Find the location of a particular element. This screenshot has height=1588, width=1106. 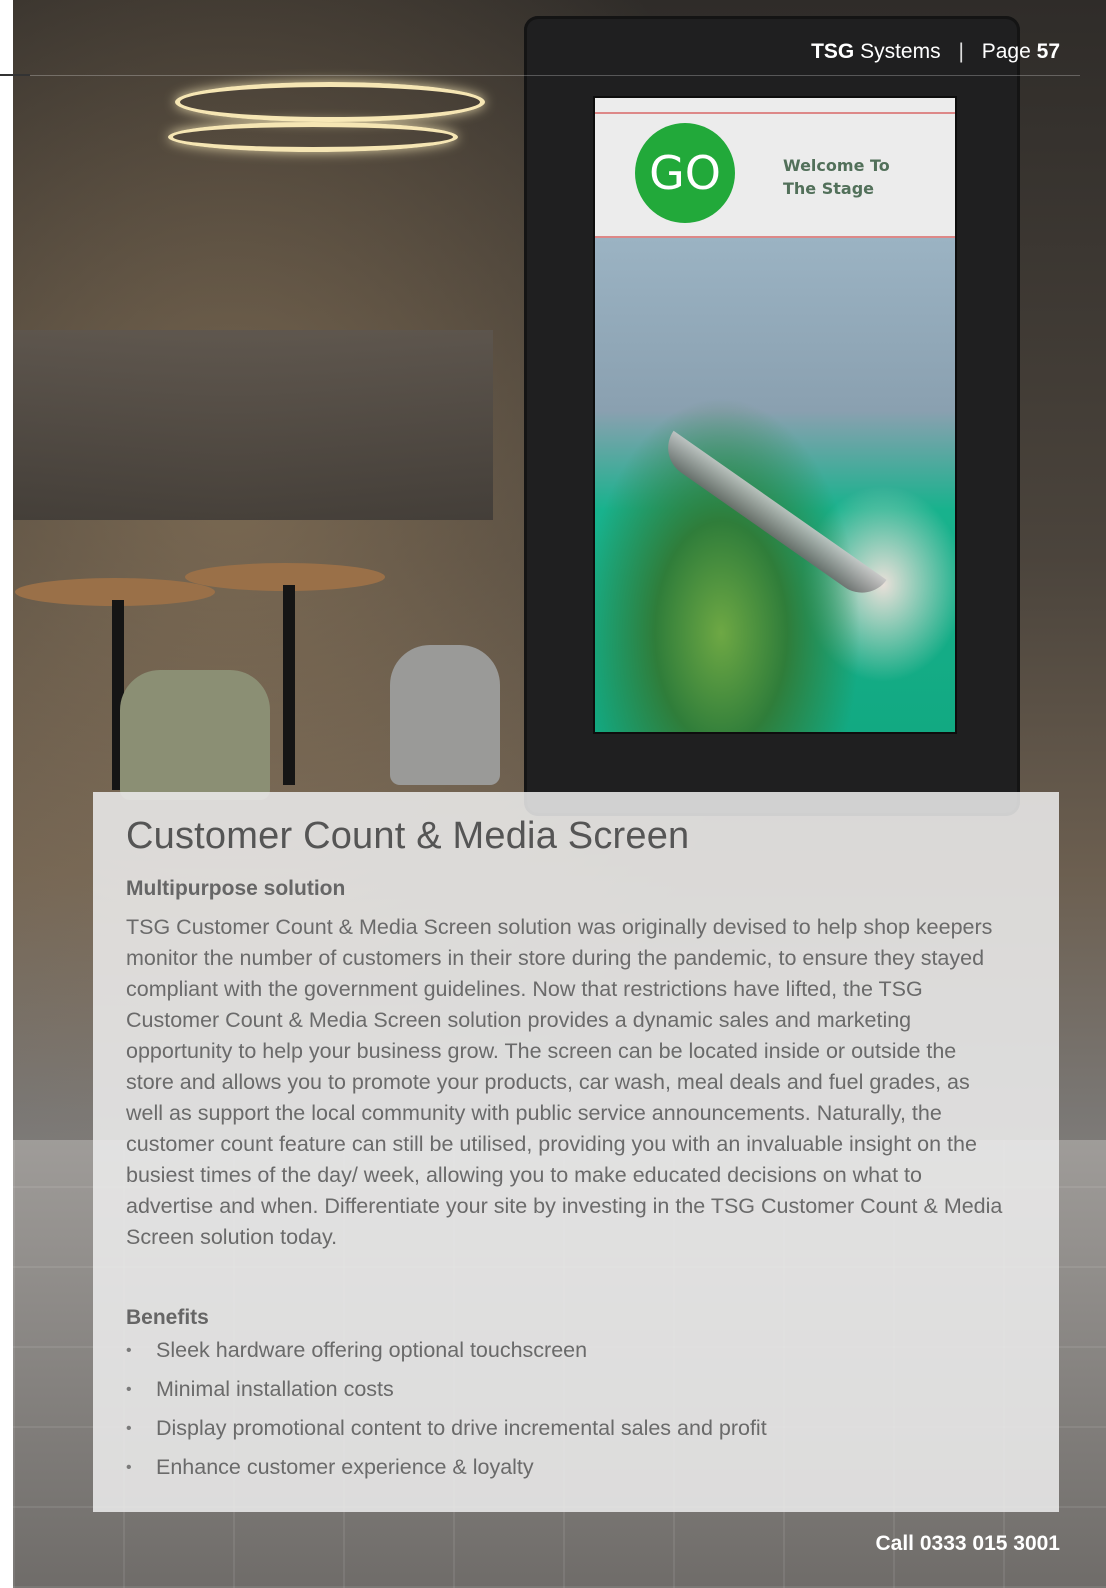

kiosk-display: GO Welcome To The Stage is located at coordinates (775, 415).